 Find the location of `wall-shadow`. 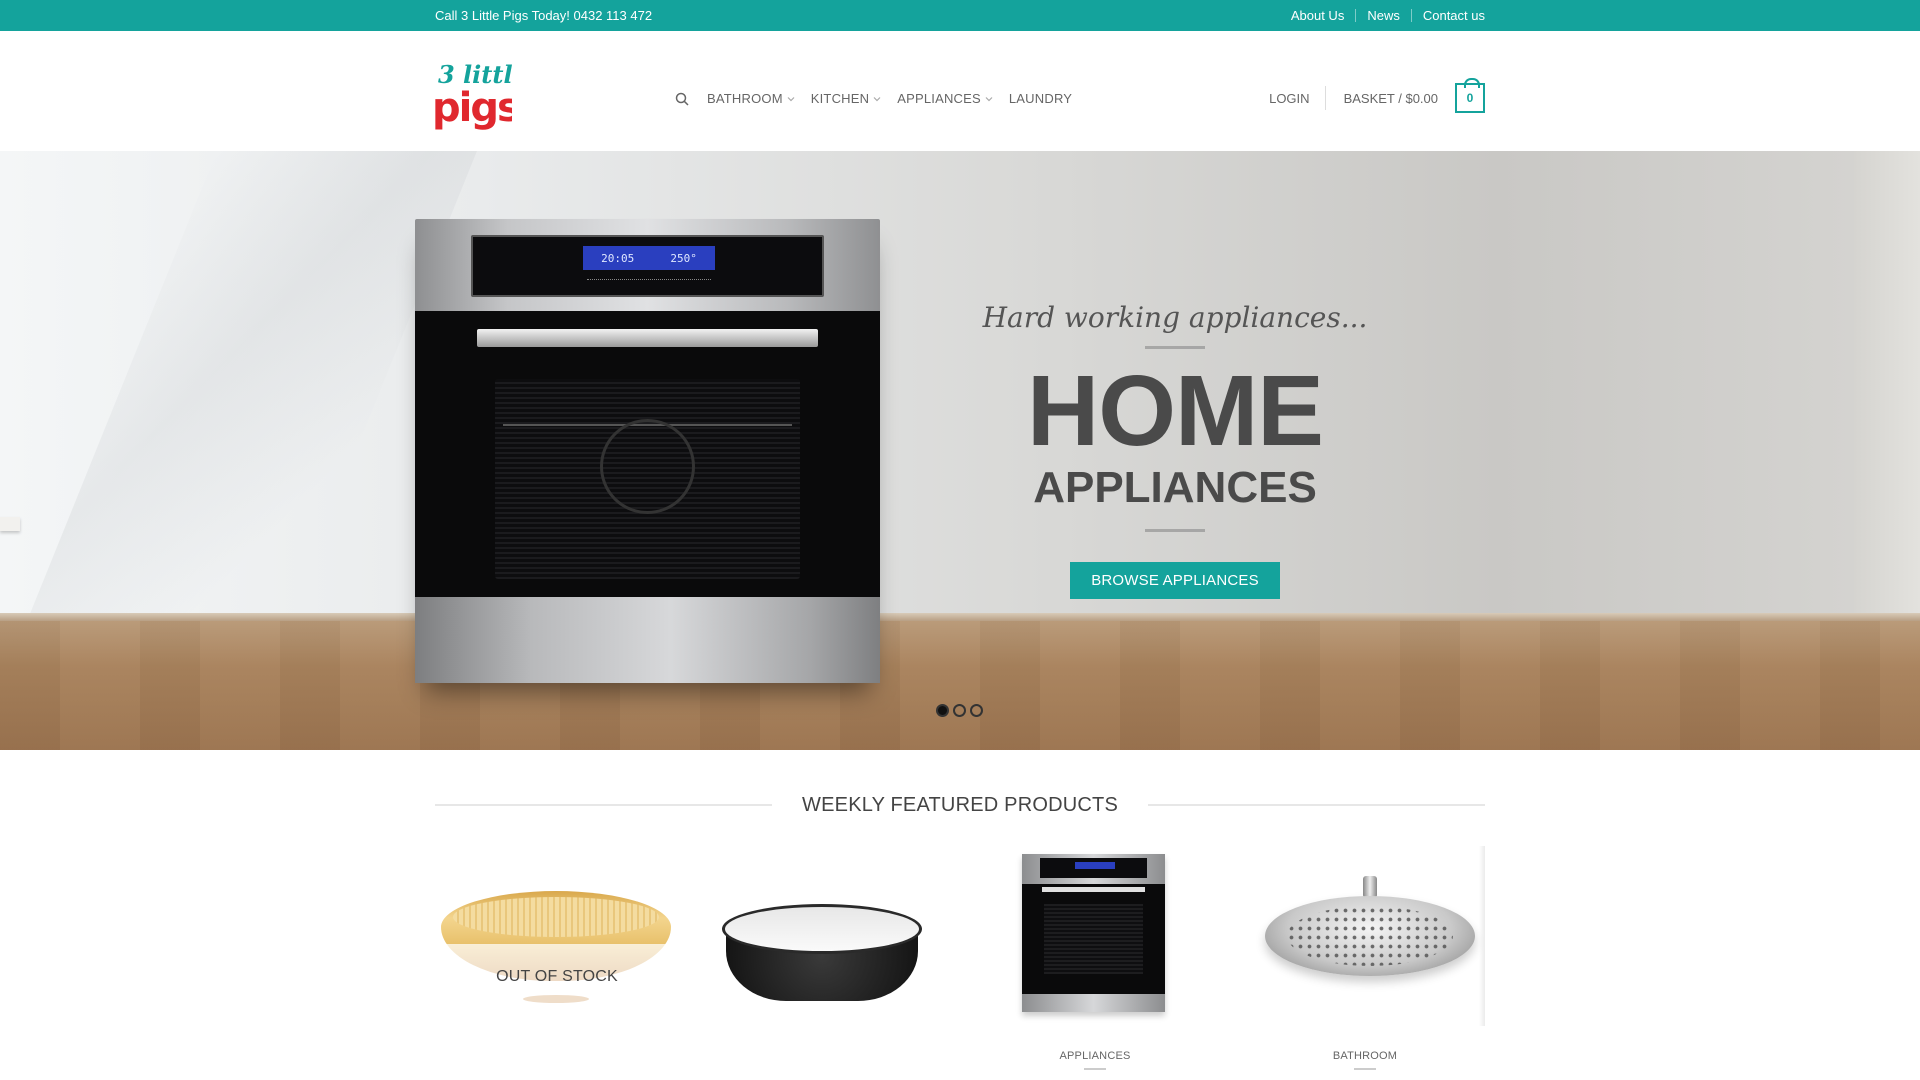

wall-shadow is located at coordinates (250, 391).